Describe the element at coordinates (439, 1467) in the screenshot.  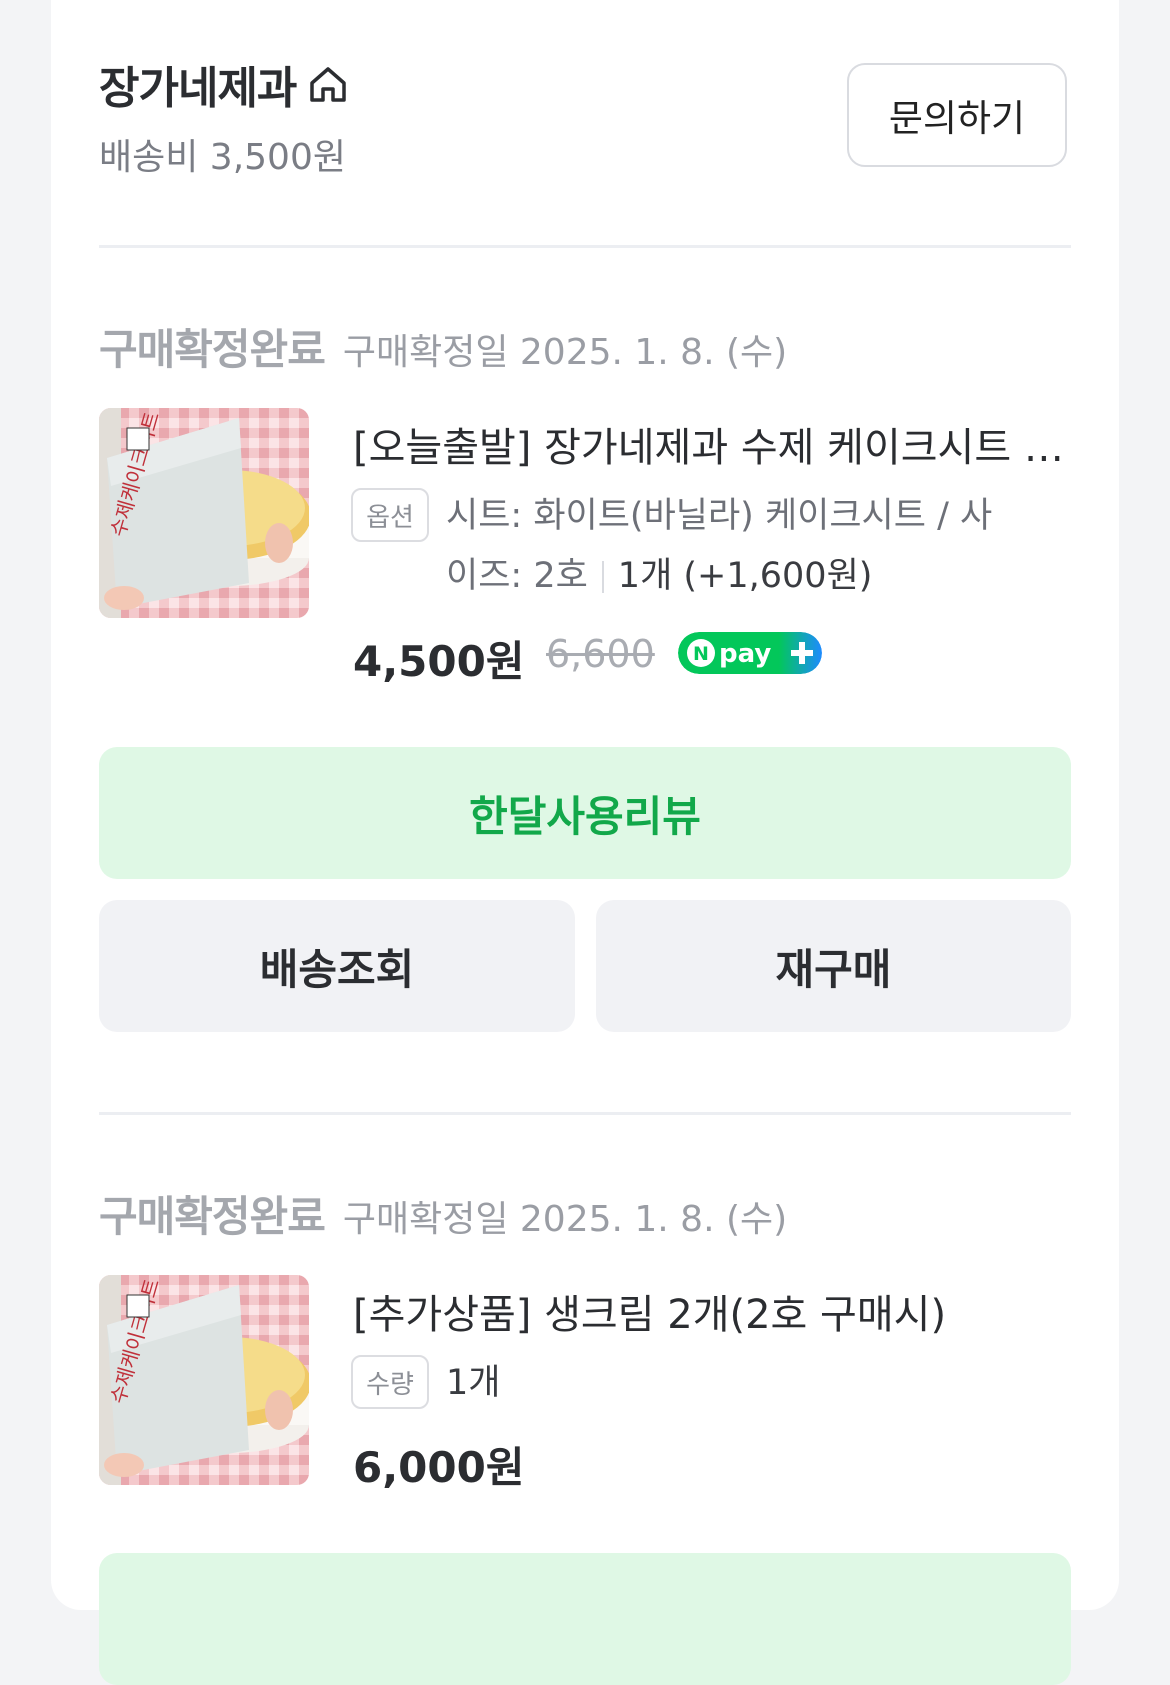
I see `sale-price: 6,000원` at that location.